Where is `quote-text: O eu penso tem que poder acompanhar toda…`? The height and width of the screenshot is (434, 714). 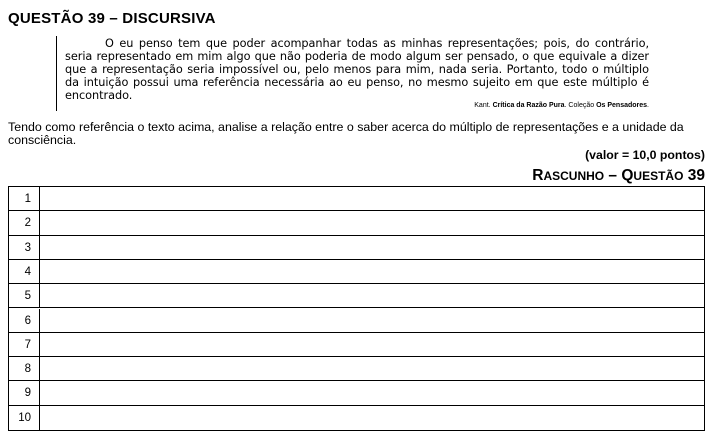
quote-text: O eu penso tem que poder acompanhar toda… is located at coordinates (357, 69).